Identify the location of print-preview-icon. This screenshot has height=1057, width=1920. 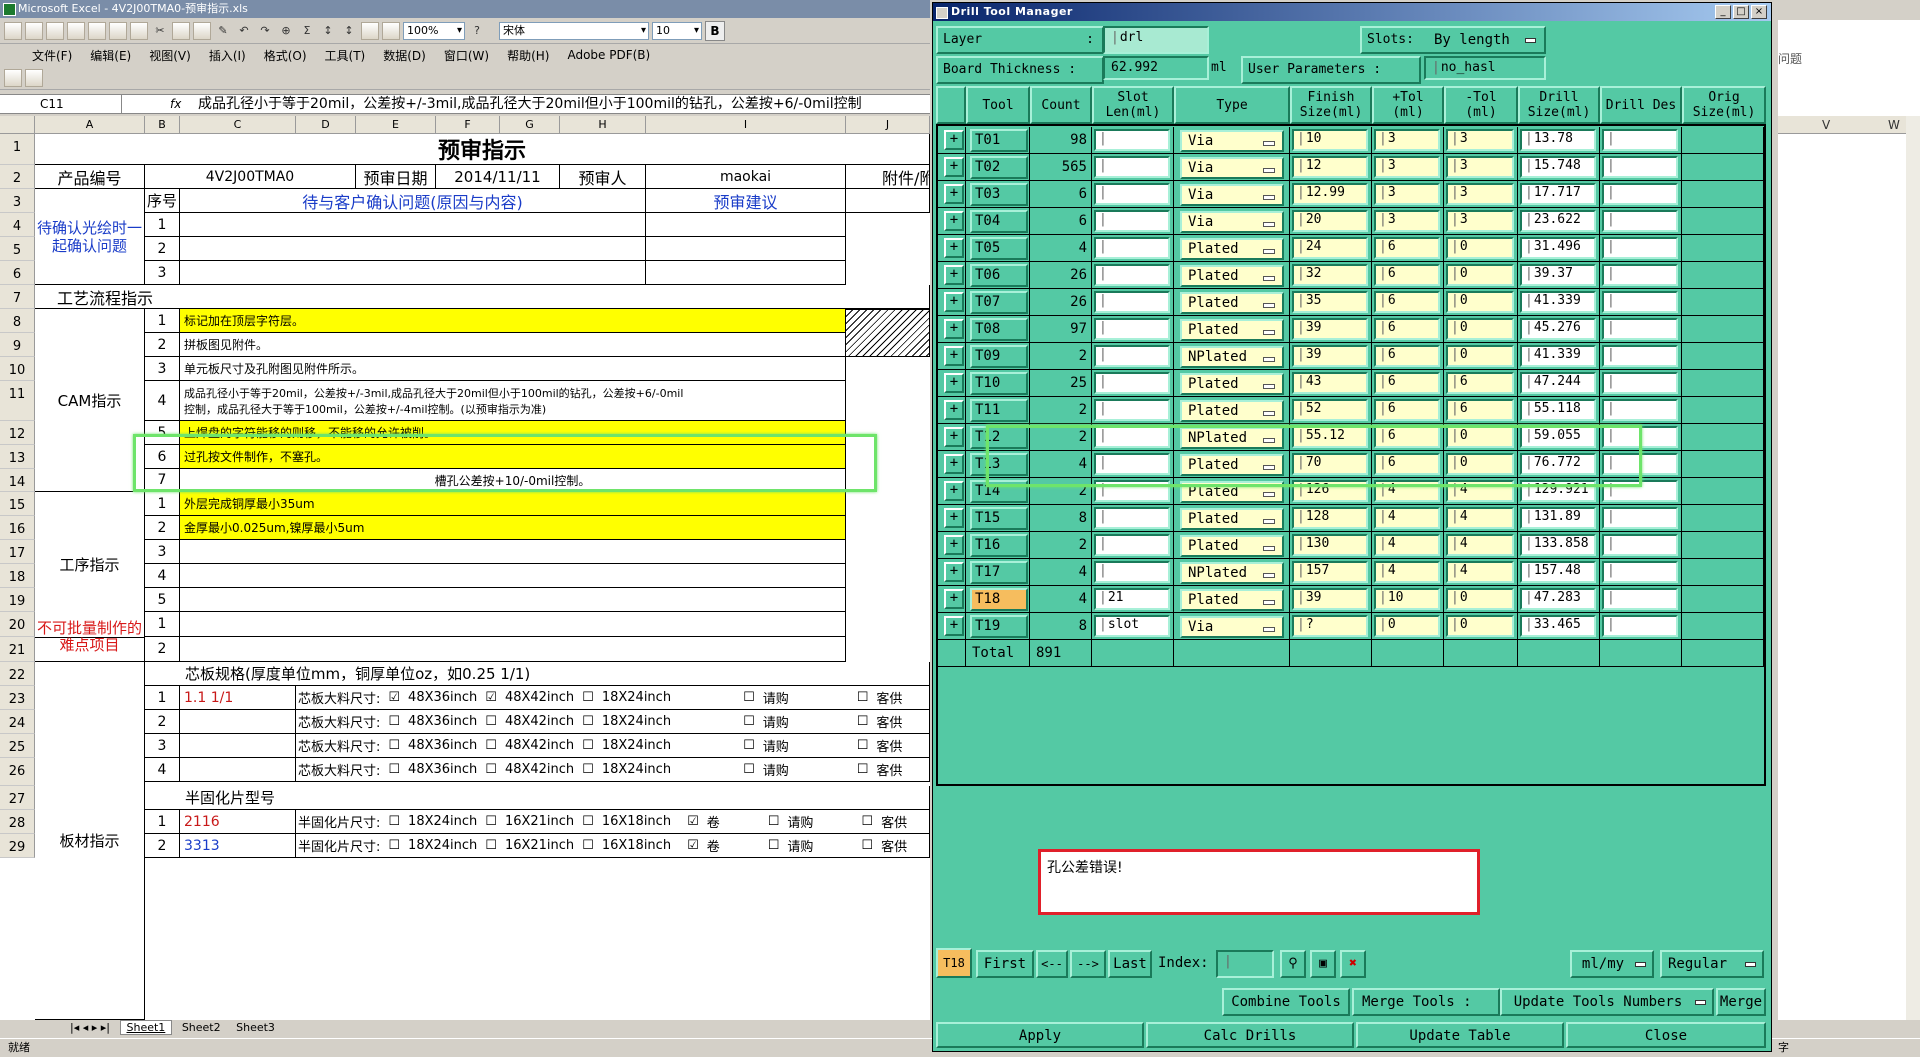
(118, 30).